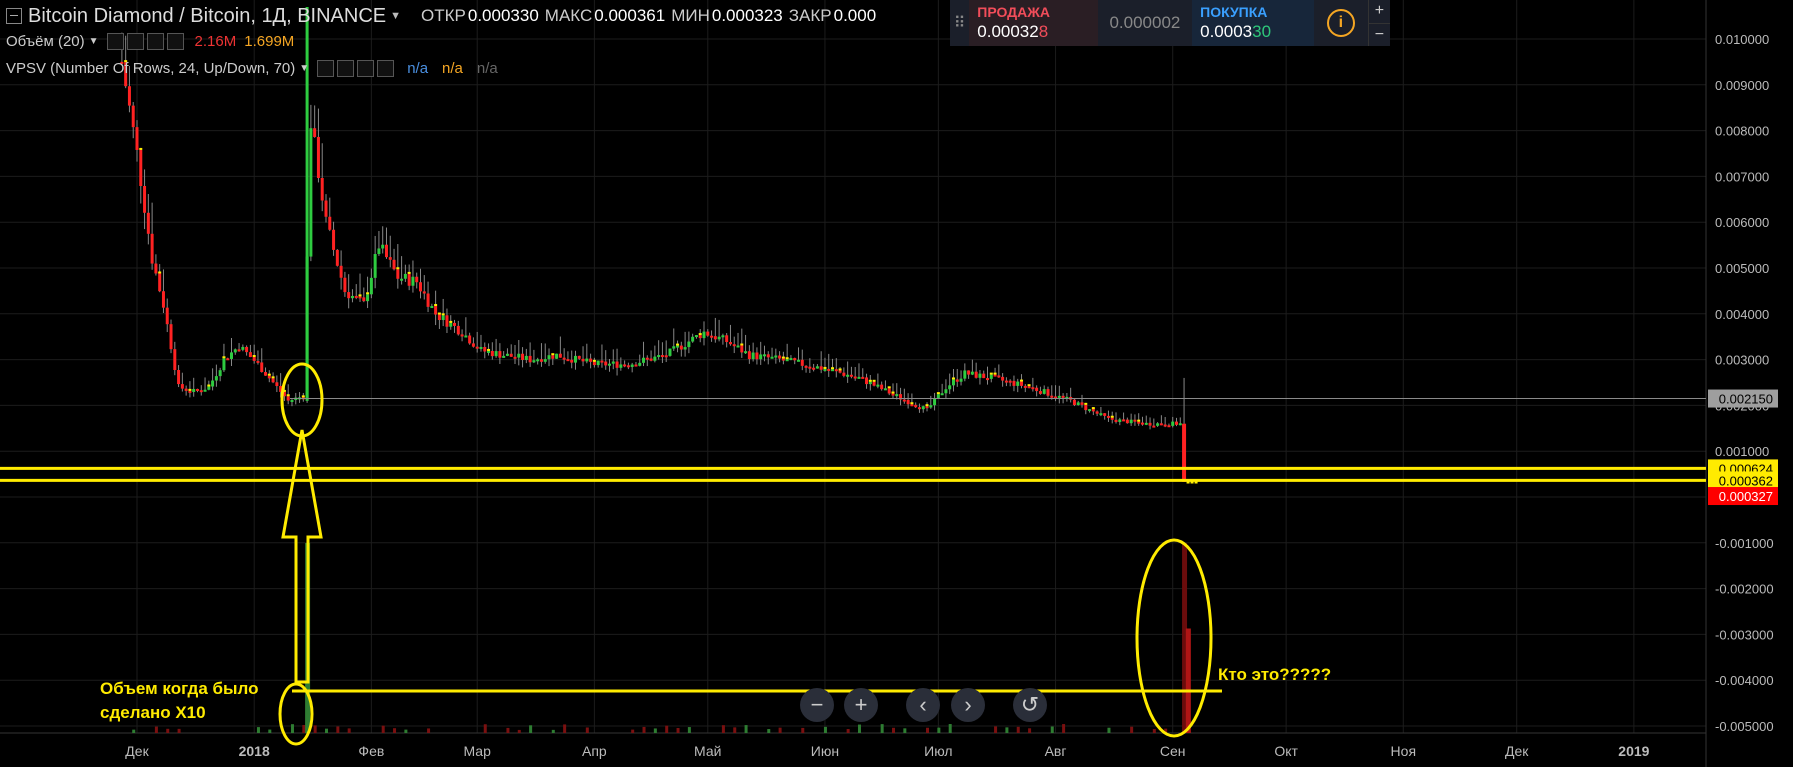 The image size is (1793, 767). Describe the element at coordinates (1341, 23) in the screenshot. I see `info-button: i` at that location.